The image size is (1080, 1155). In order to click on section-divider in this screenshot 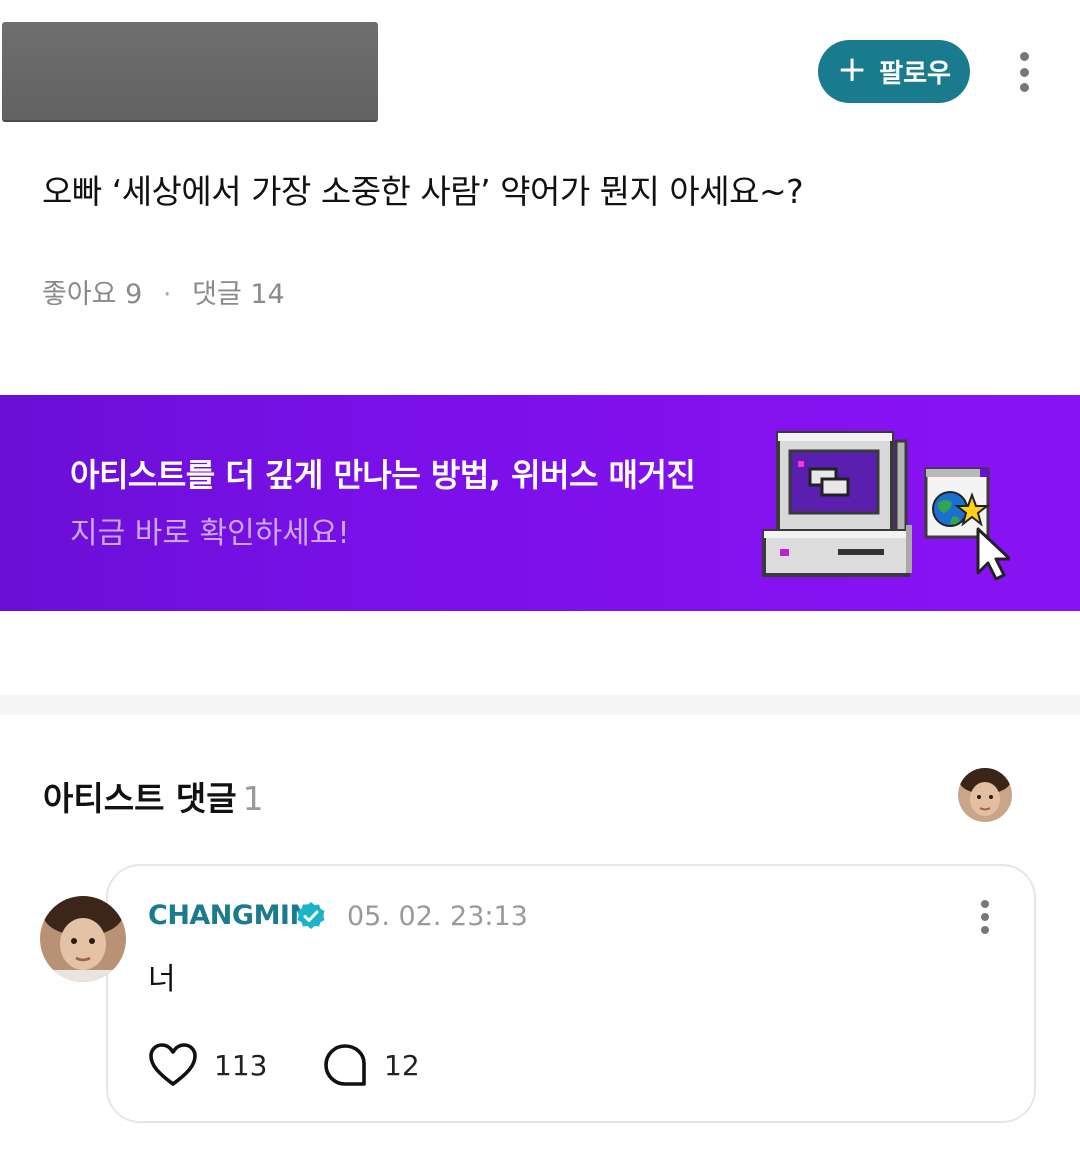, I will do `click(540, 705)`.